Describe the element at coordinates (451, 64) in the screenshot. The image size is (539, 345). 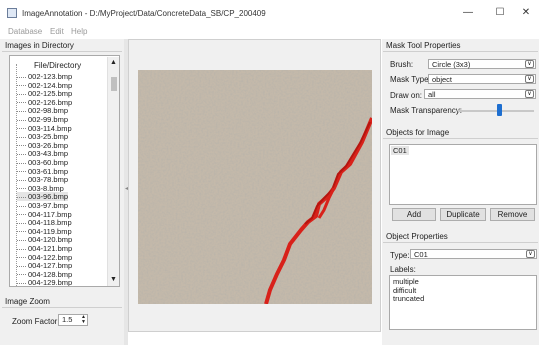
I see `brush-value: Circle (3x3)` at that location.